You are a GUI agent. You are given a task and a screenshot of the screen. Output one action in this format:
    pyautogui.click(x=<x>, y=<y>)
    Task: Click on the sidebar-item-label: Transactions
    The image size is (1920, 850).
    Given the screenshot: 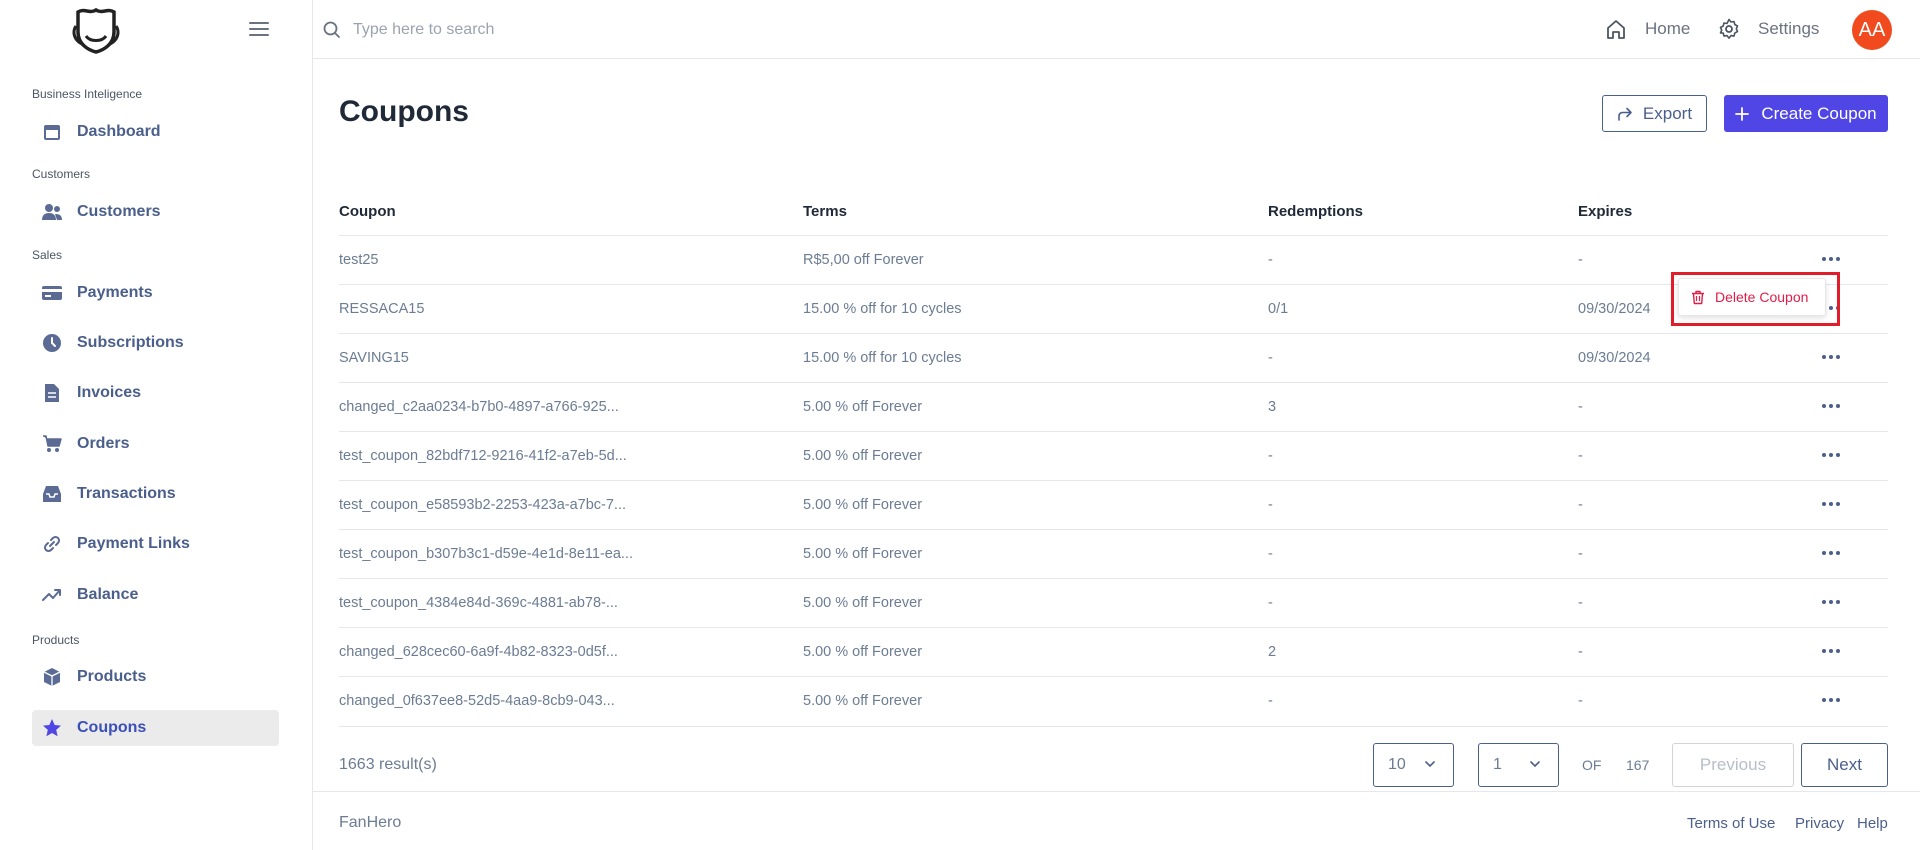 What is the action you would take?
    pyautogui.click(x=126, y=493)
    